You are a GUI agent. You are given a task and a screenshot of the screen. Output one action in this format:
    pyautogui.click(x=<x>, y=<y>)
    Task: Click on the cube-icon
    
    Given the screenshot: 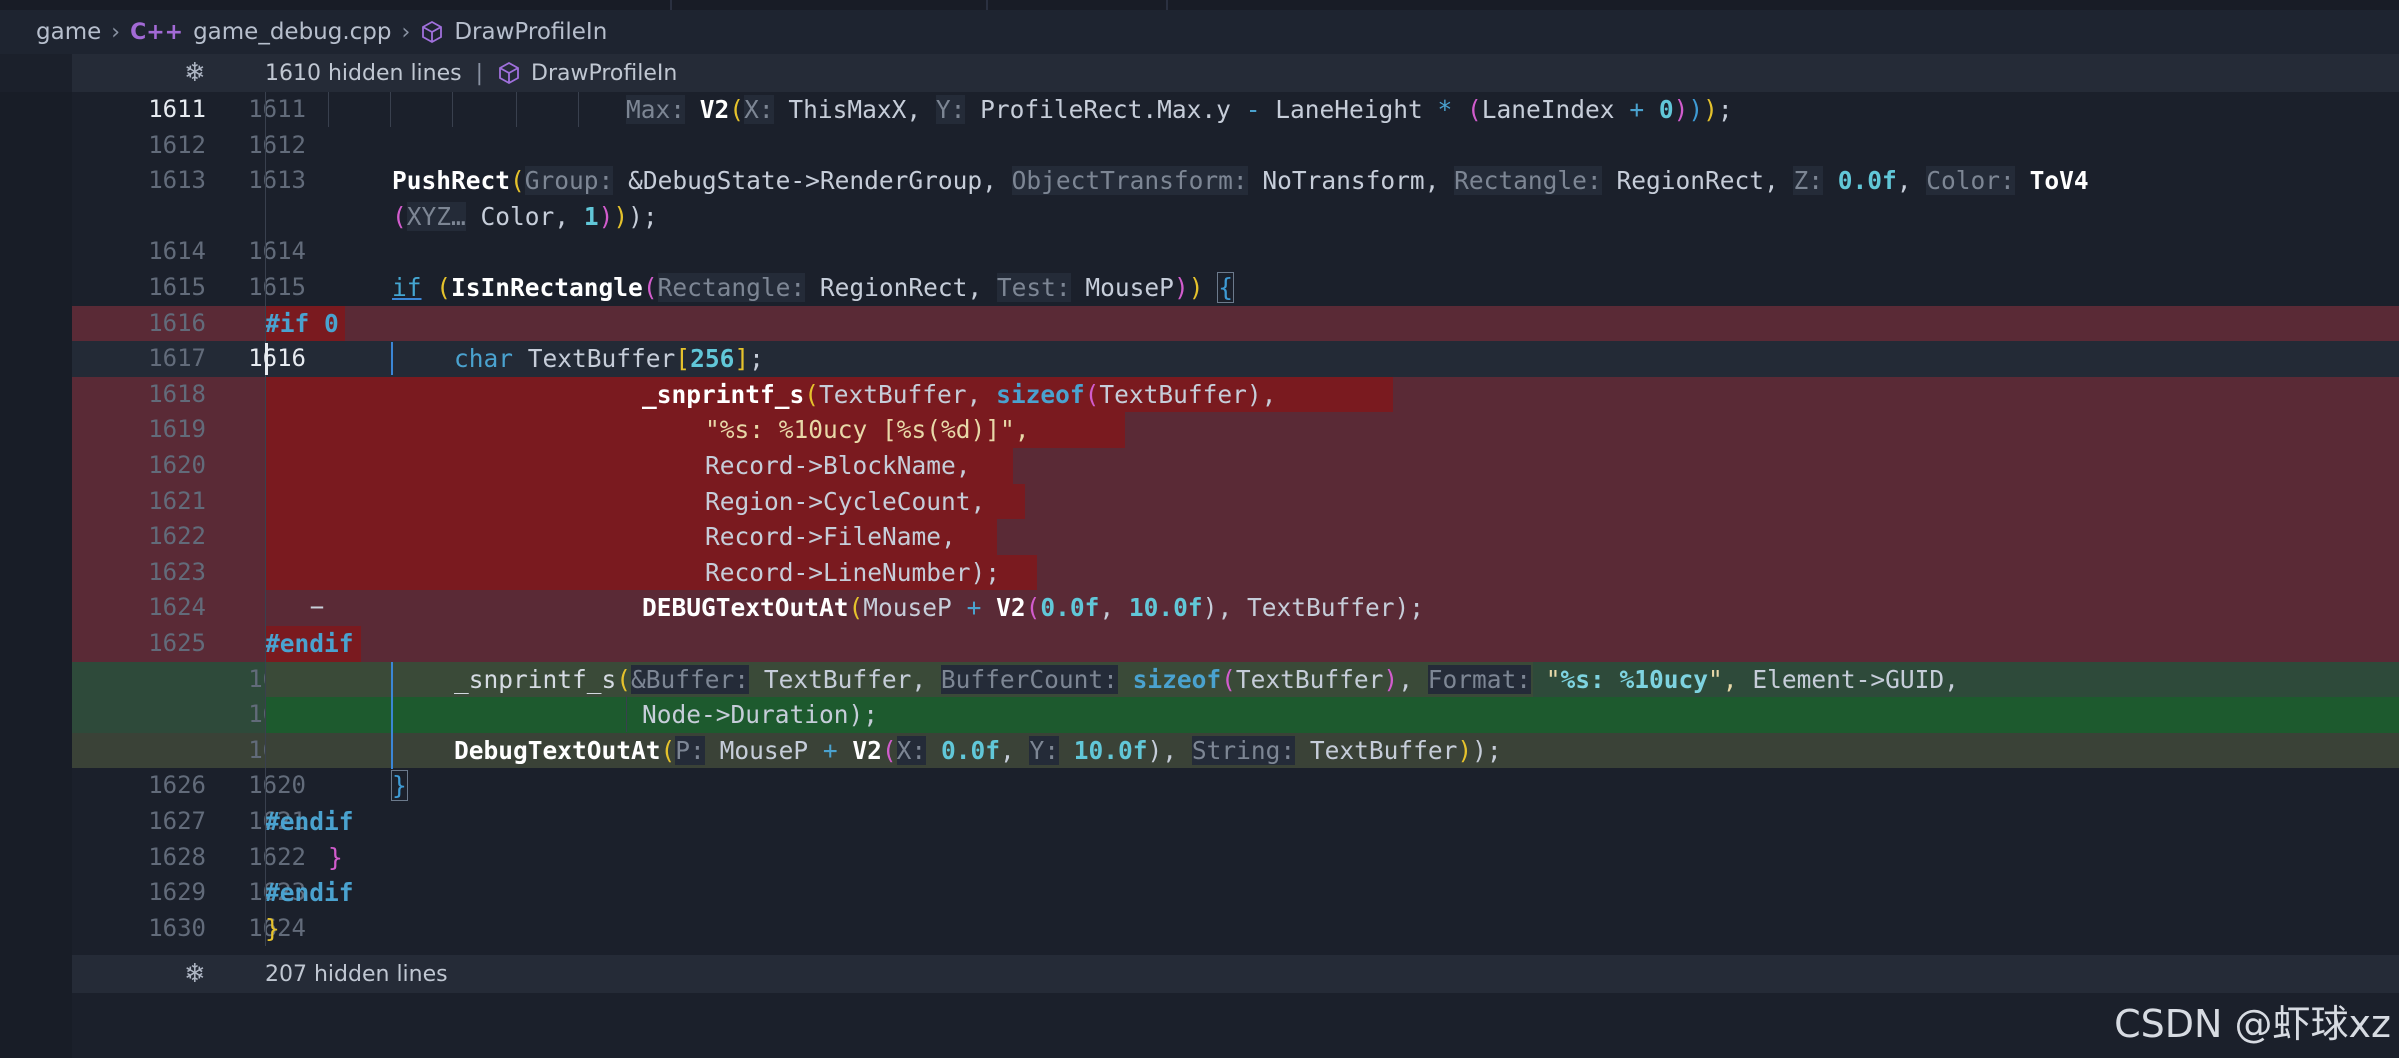 What is the action you would take?
    pyautogui.click(x=509, y=73)
    